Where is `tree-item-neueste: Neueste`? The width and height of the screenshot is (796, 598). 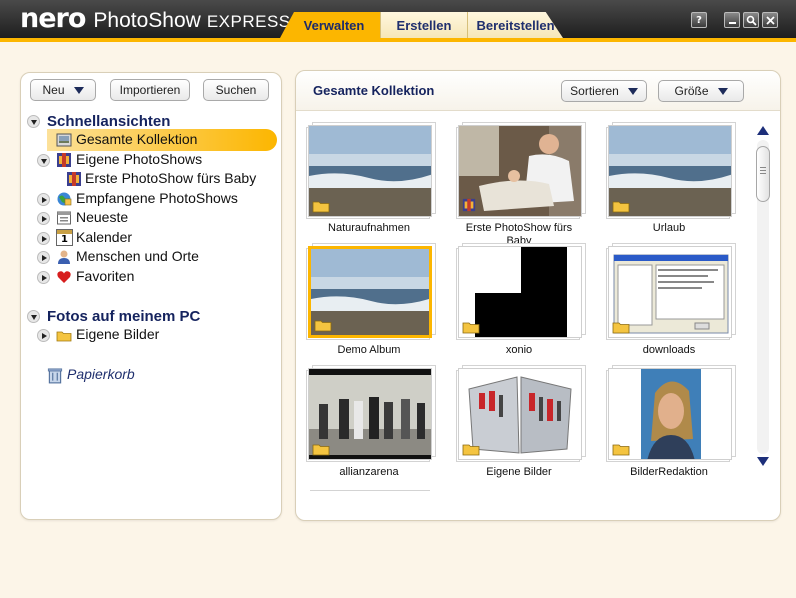 tree-item-neueste: Neueste is located at coordinates (102, 217).